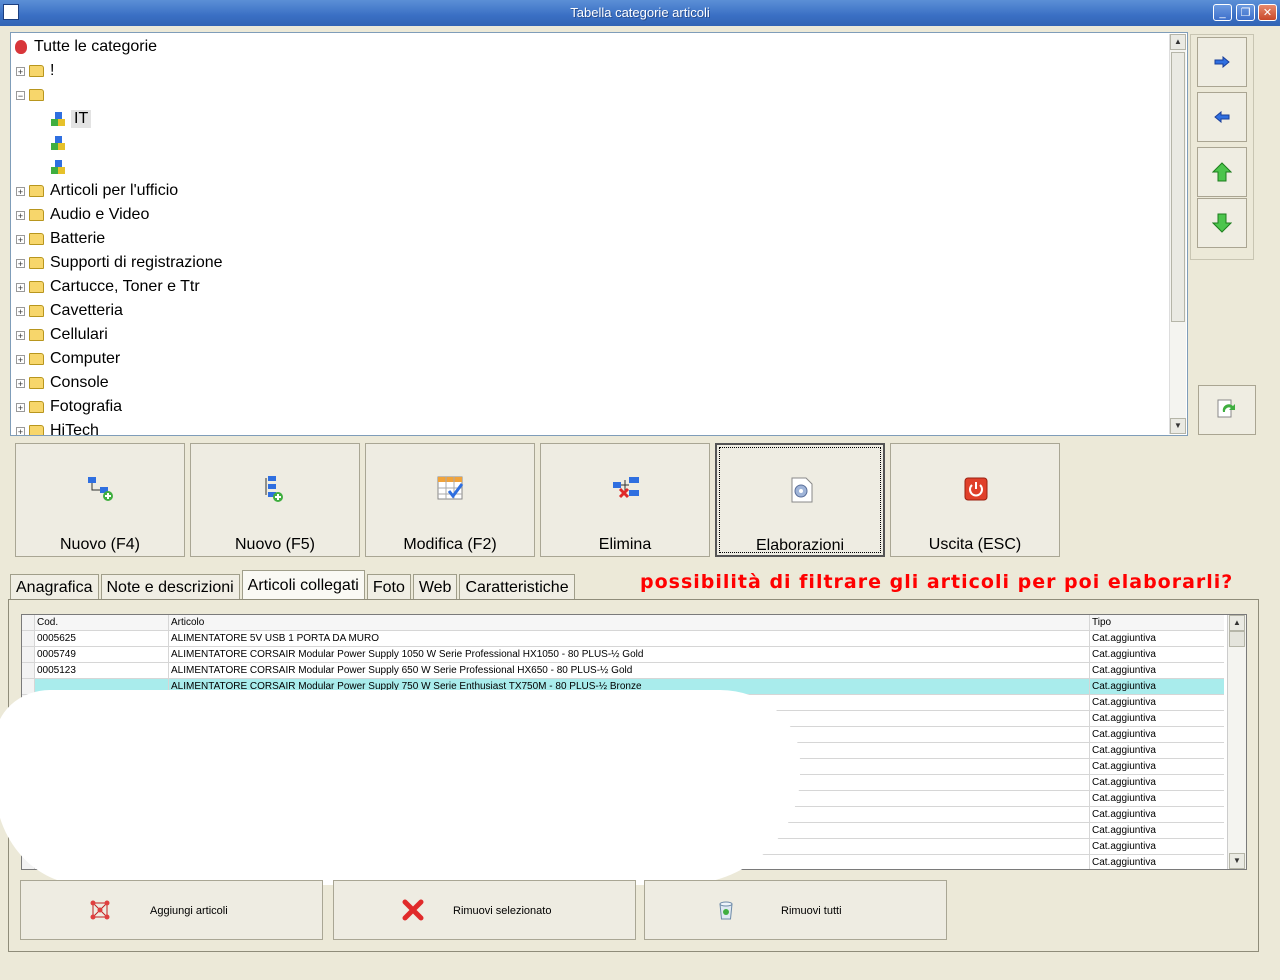 The height and width of the screenshot is (980, 1280). I want to click on column-code: Cod., so click(102, 622).